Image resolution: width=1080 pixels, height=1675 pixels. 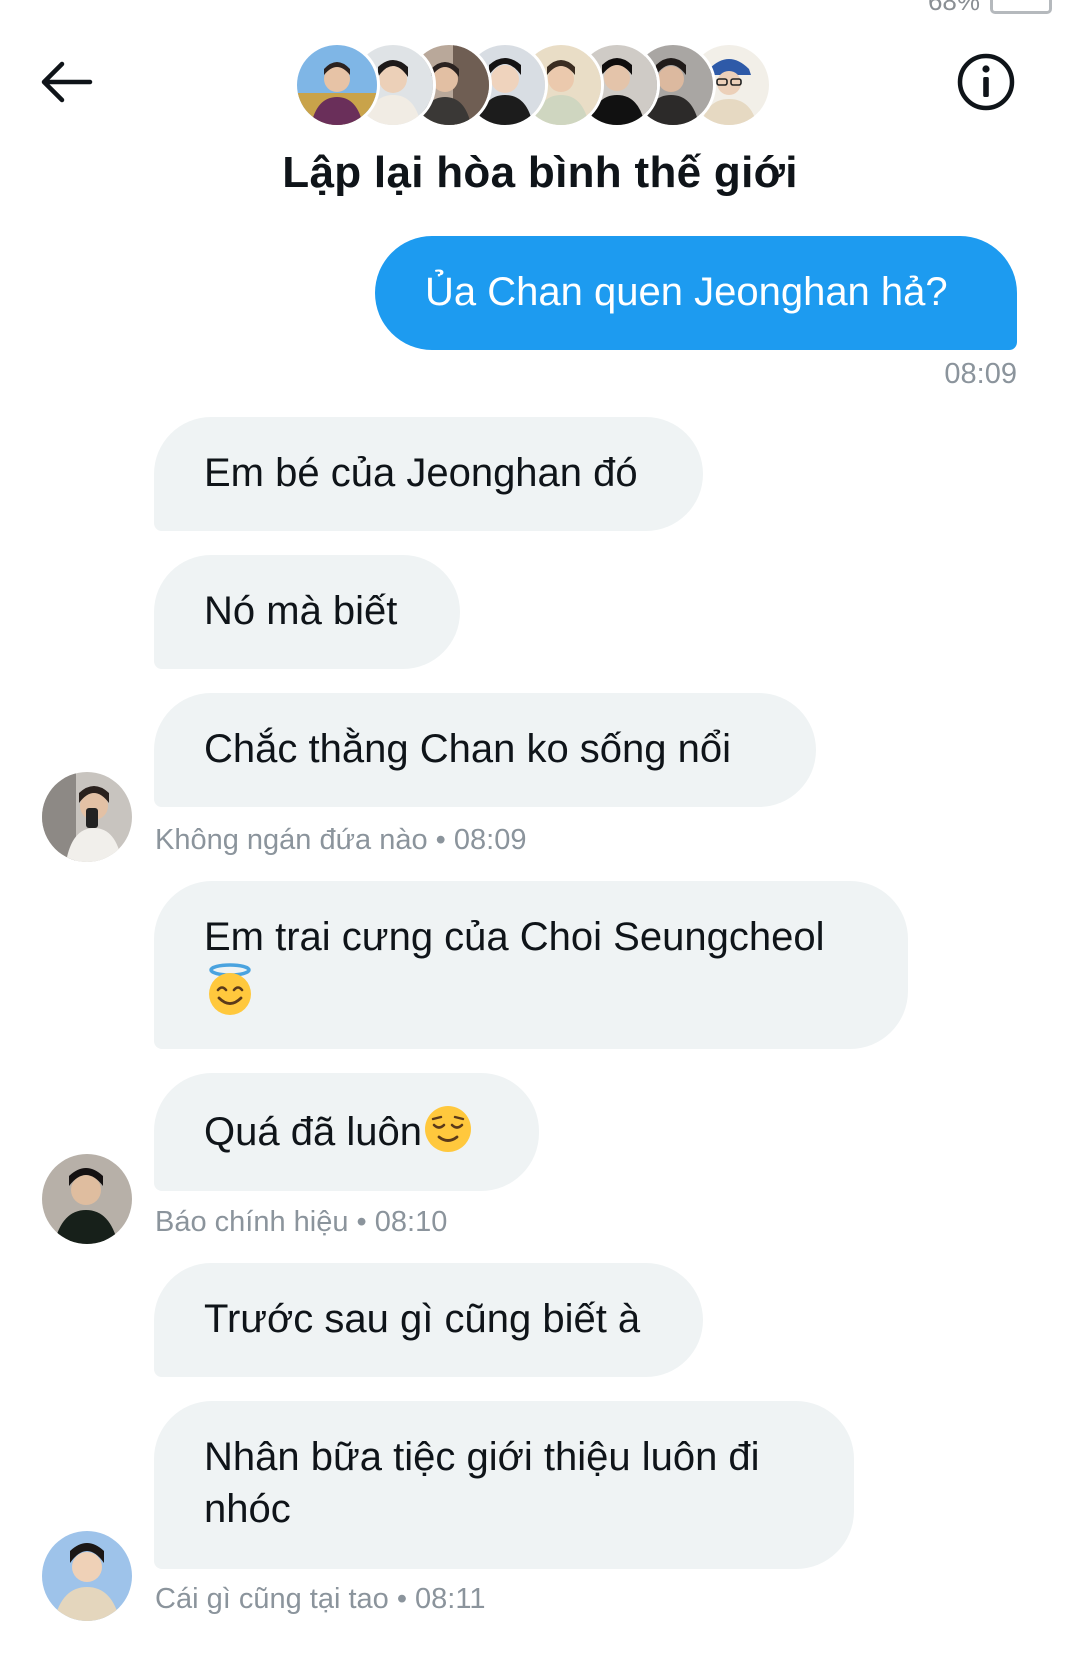 I want to click on battery-icon, so click(x=1021, y=7).